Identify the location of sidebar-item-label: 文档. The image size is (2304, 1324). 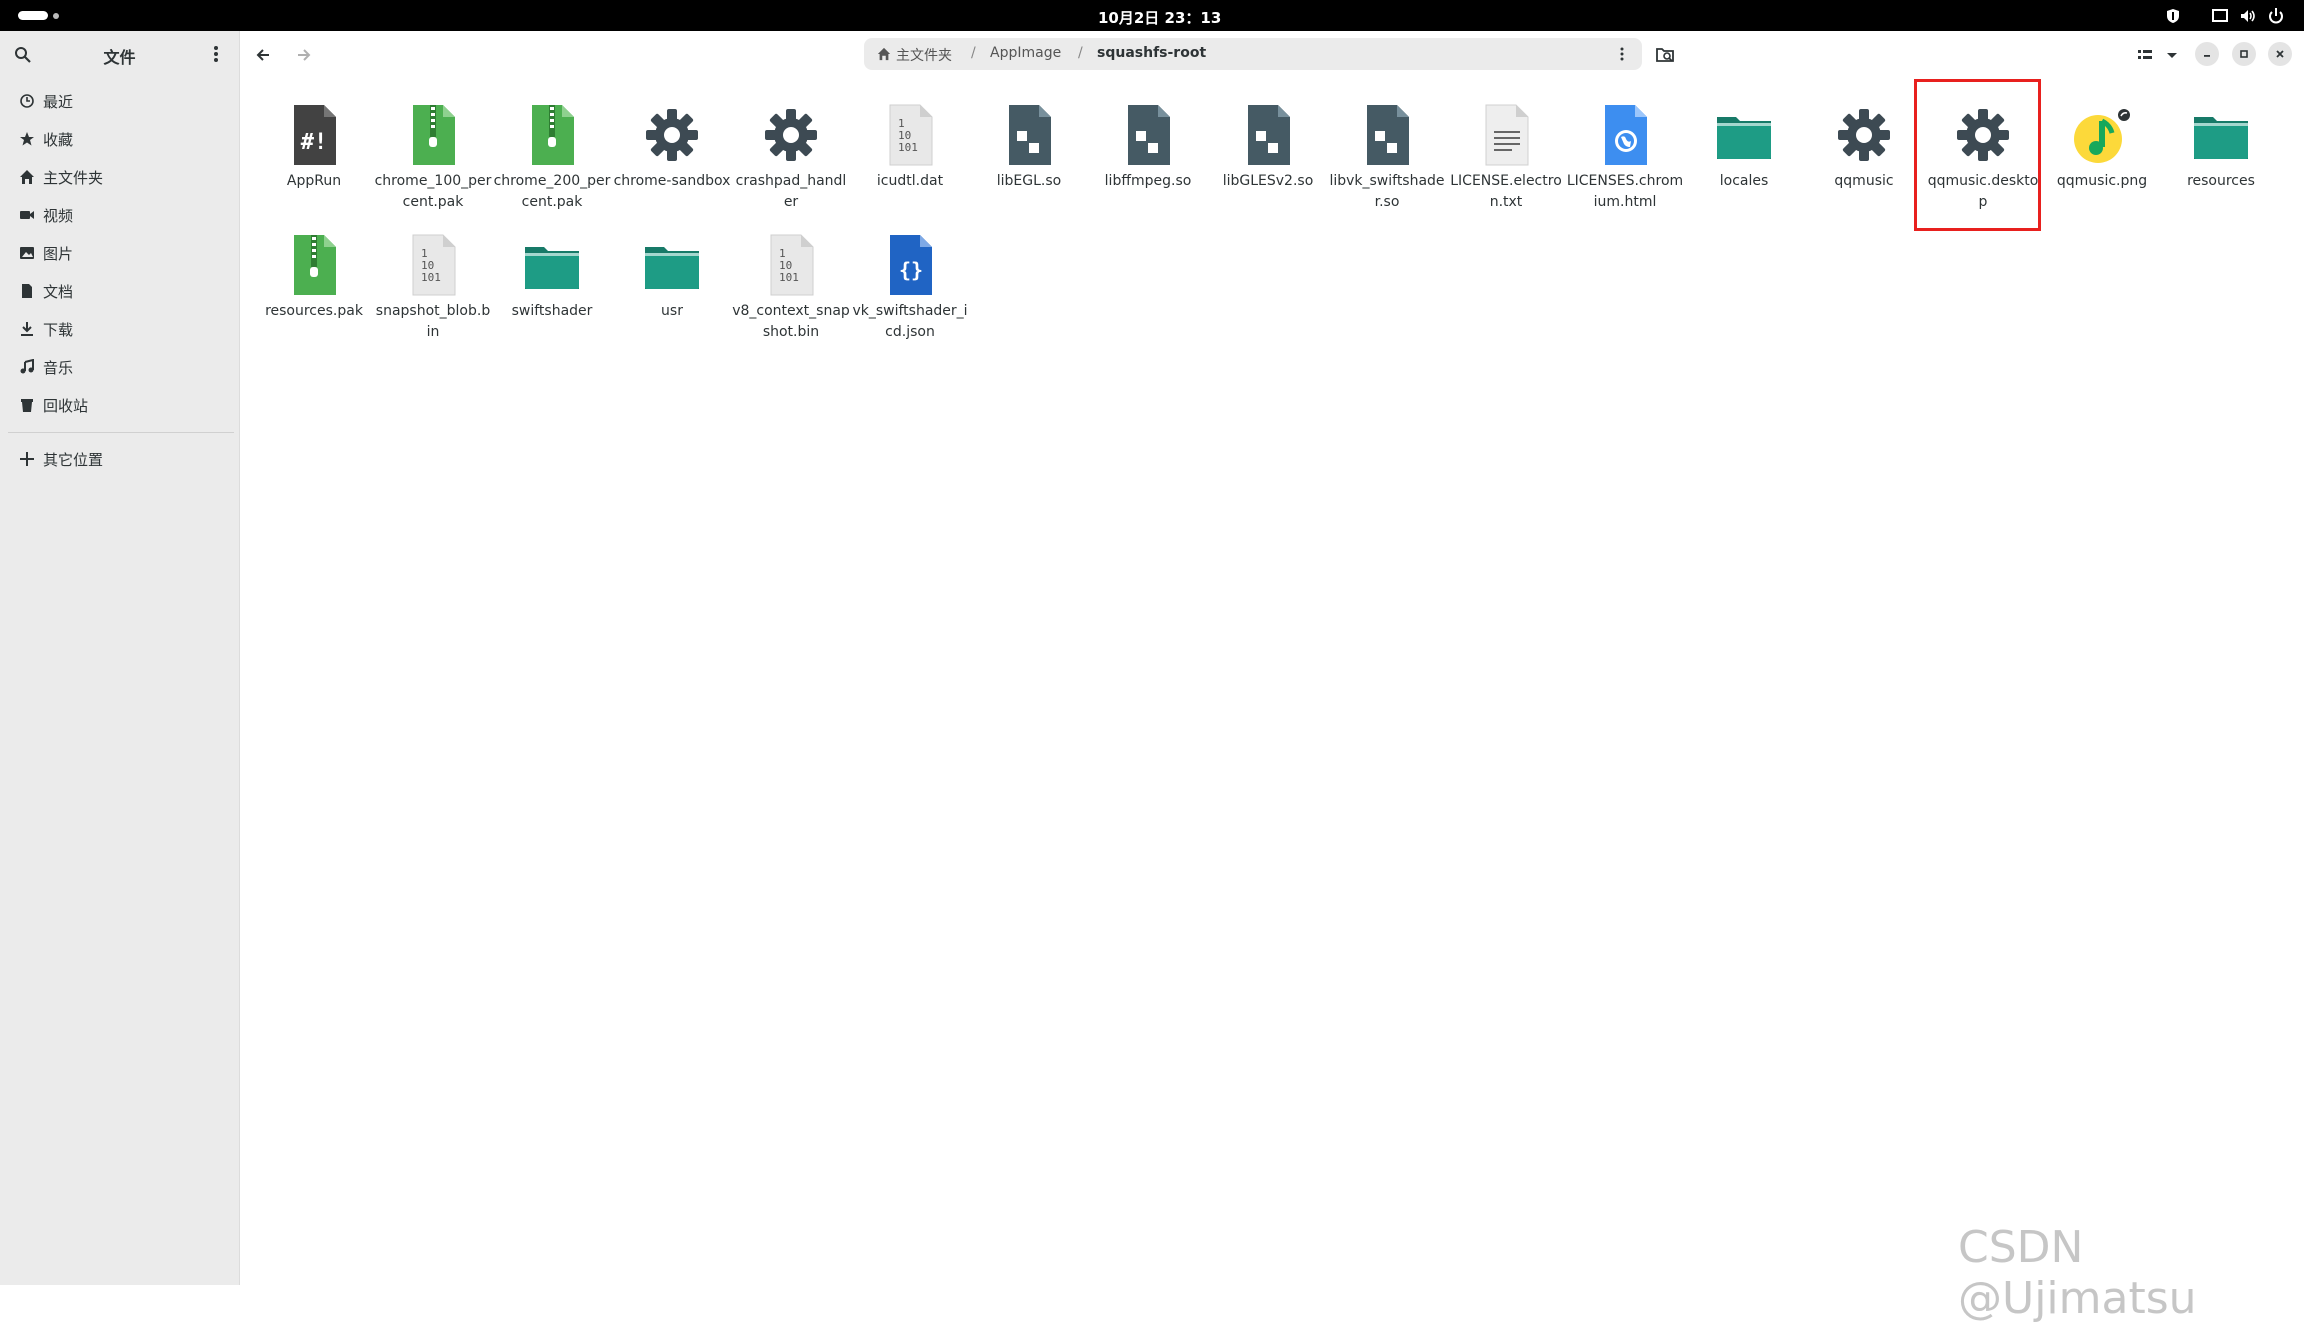
(58, 292).